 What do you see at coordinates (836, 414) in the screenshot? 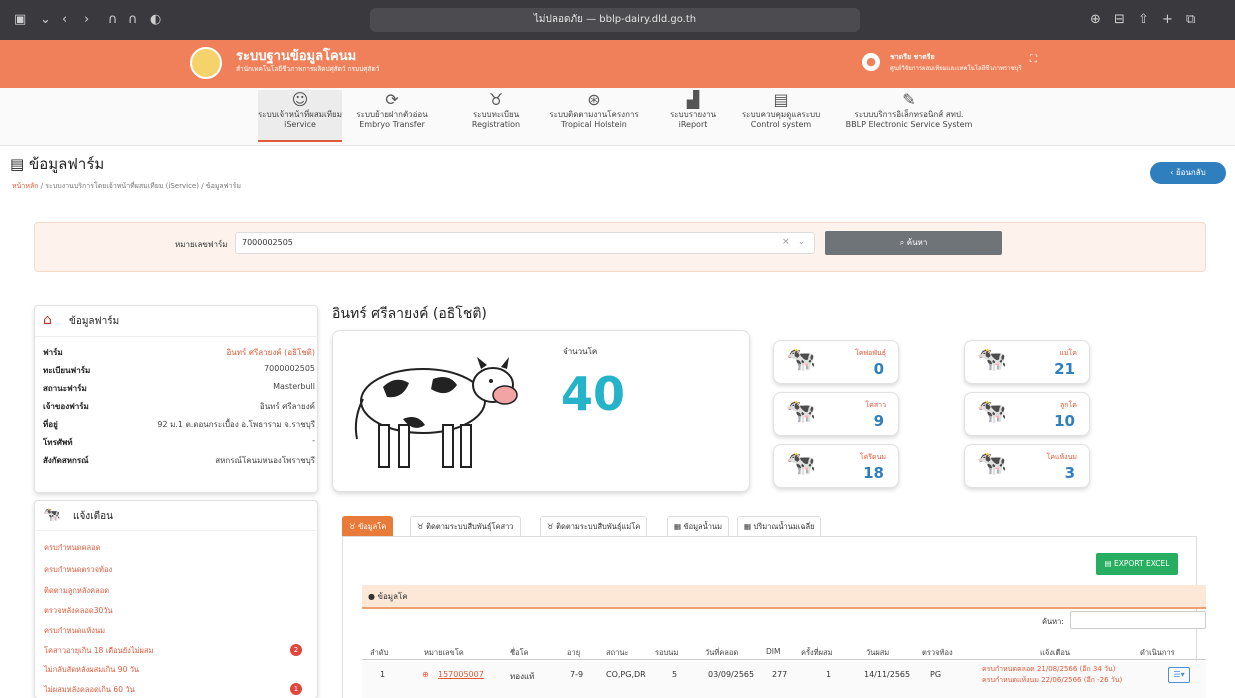
I see `stat-heifers: 🐄 โคสาว 9` at bounding box center [836, 414].